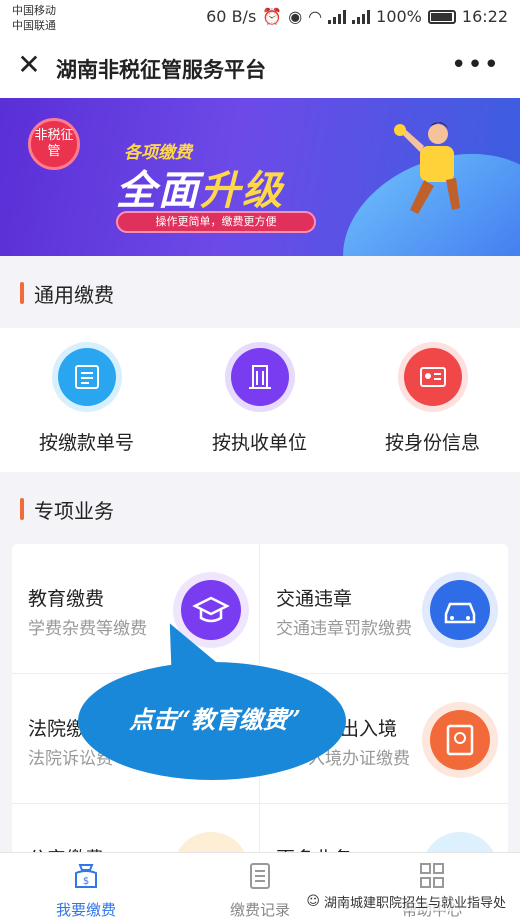 The height and width of the screenshot is (924, 520). I want to click on banner-badge: 非税征管, so click(54, 144).